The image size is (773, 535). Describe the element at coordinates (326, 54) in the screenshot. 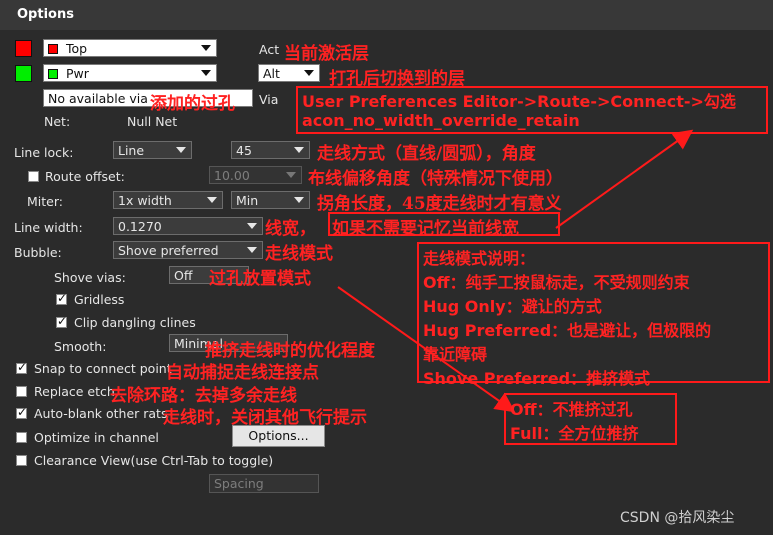

I see `annotation-act: 当前激活层` at that location.